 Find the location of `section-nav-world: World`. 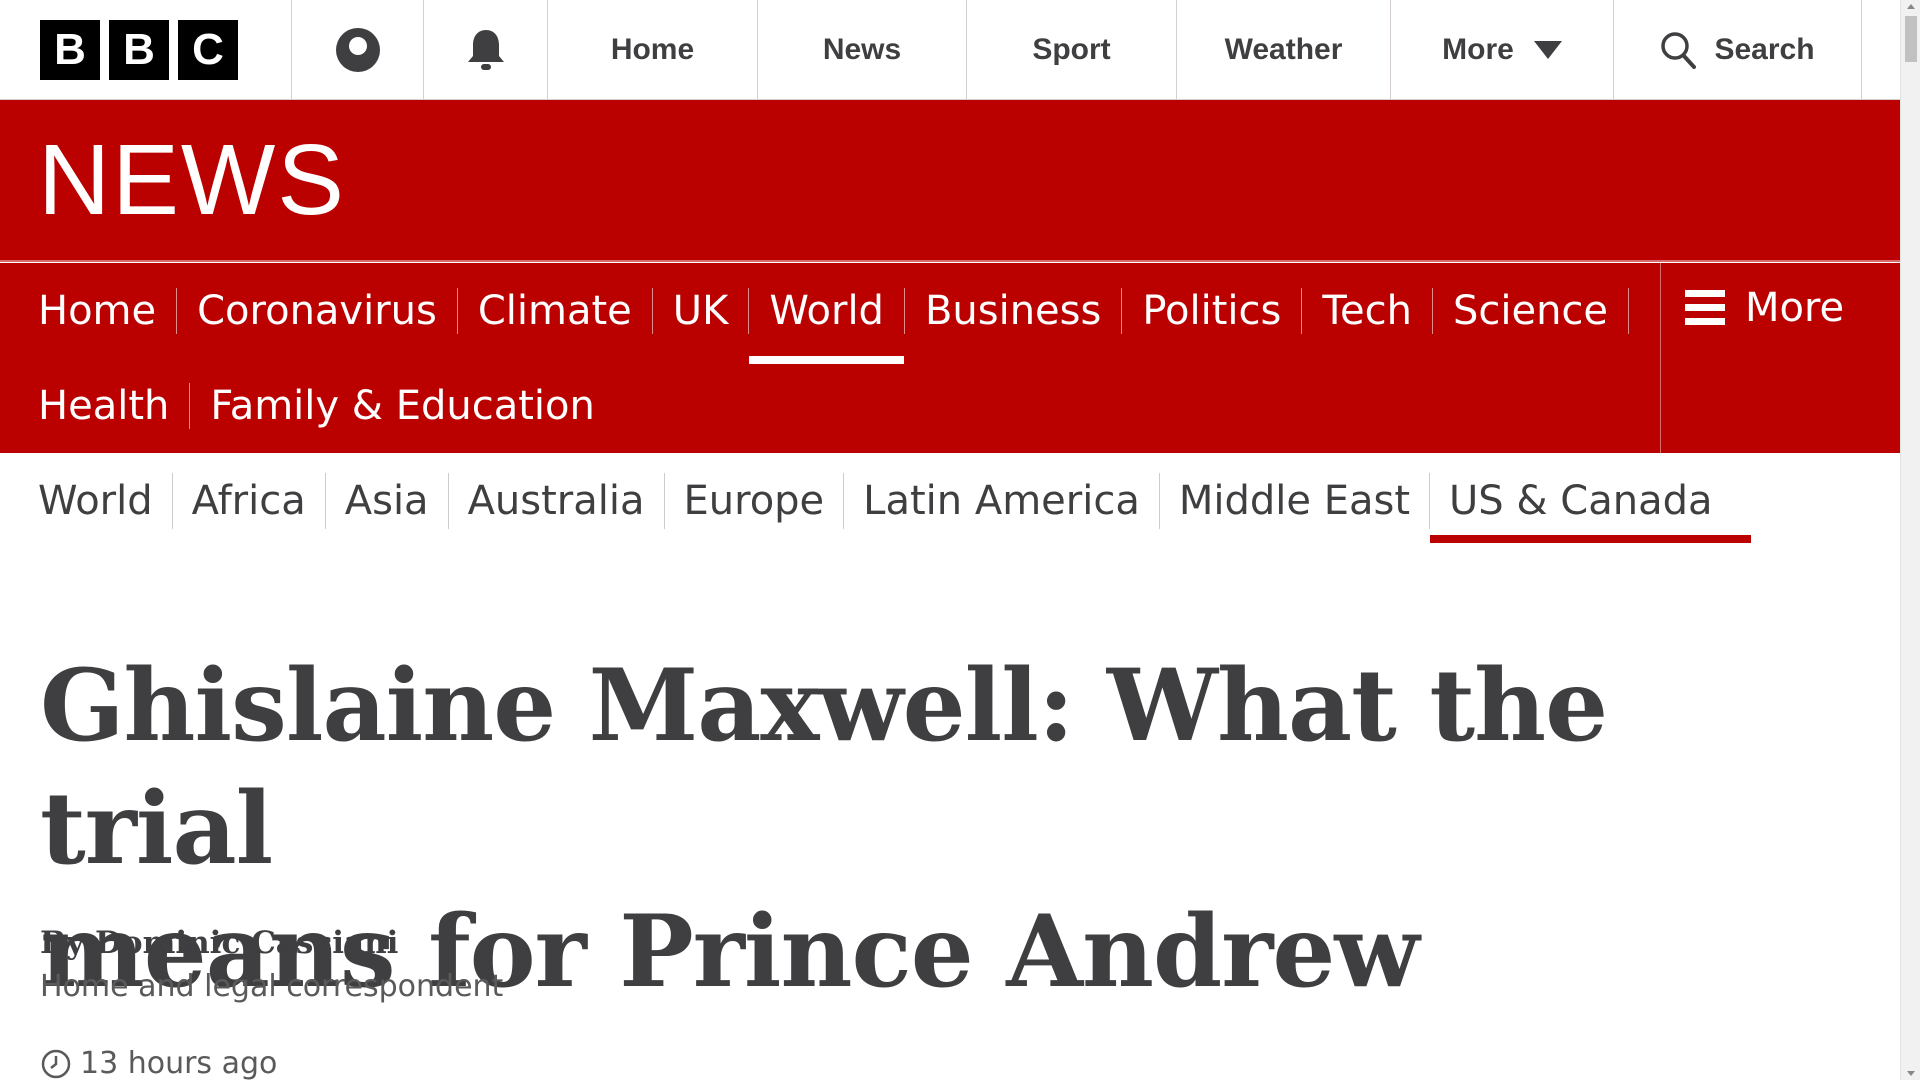

section-nav-world: World is located at coordinates (827, 325).